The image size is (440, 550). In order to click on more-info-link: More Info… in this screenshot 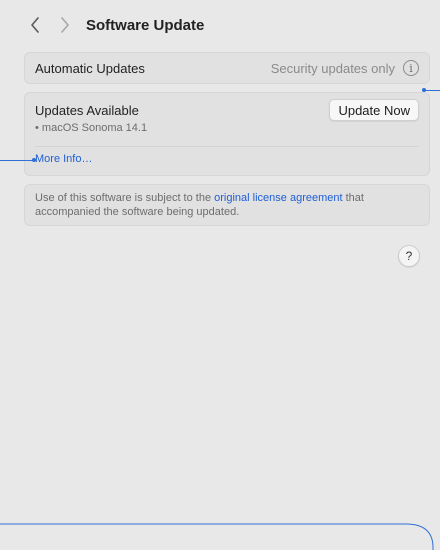, I will do `click(63, 159)`.